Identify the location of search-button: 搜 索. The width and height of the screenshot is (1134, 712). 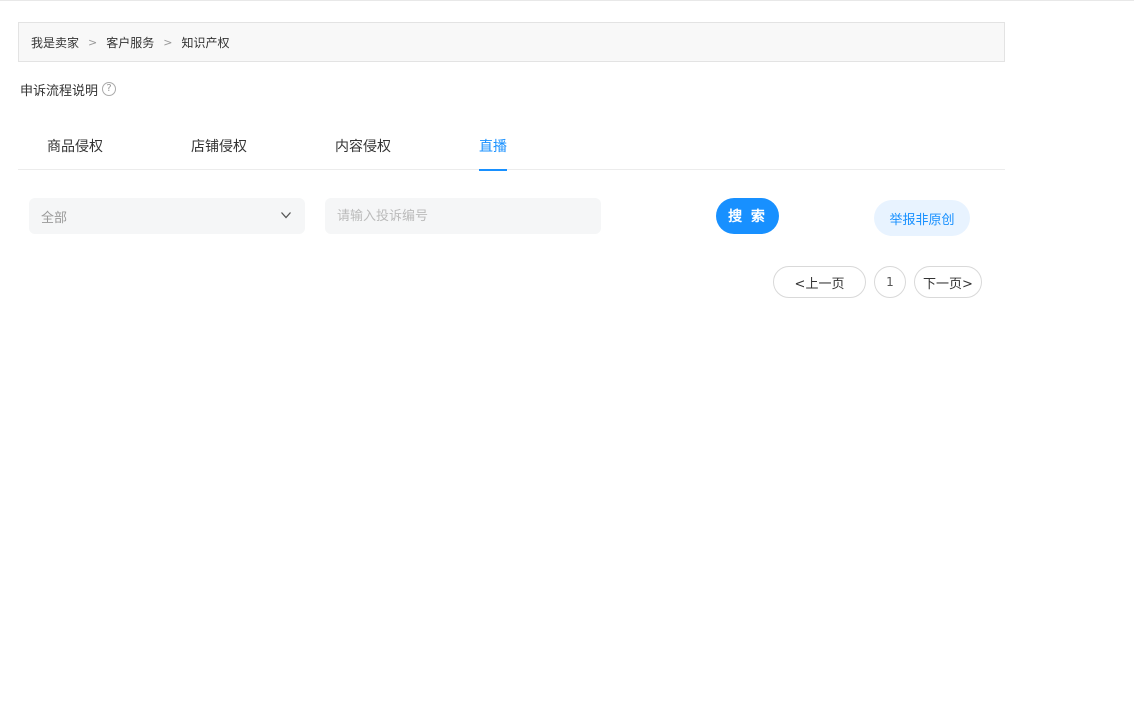
(747, 216).